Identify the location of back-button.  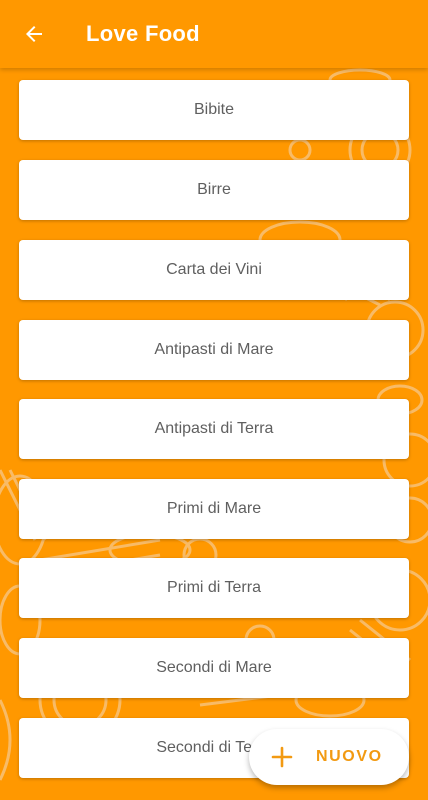
(34, 34).